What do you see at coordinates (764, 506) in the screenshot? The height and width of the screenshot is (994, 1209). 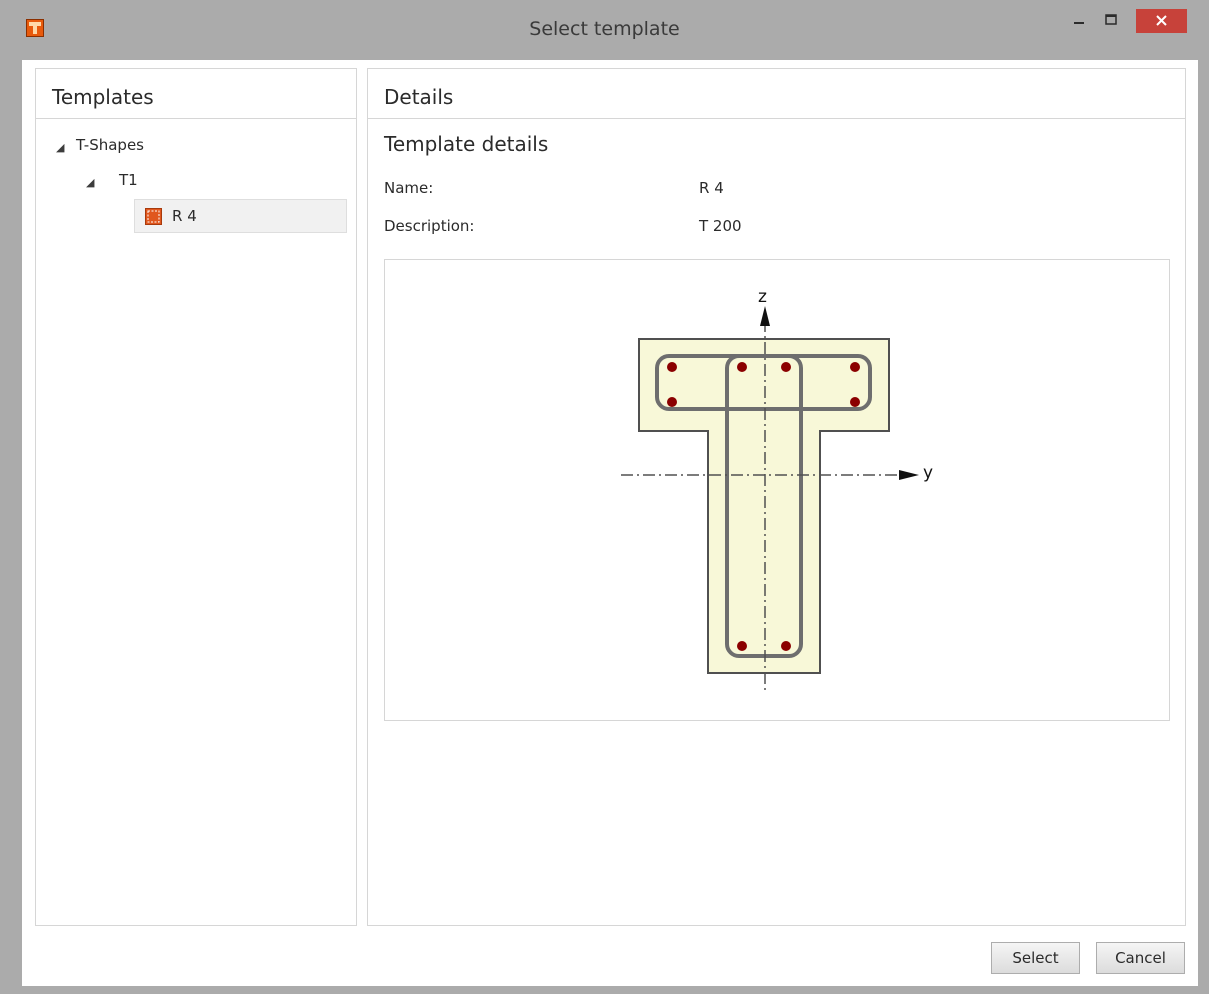 I see `concrete-outline` at bounding box center [764, 506].